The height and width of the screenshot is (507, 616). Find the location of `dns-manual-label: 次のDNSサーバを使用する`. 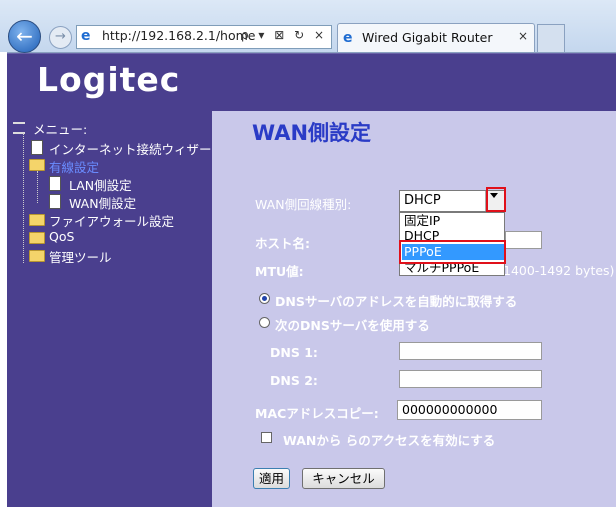

dns-manual-label: 次のDNSサーバを使用する is located at coordinates (352, 325).